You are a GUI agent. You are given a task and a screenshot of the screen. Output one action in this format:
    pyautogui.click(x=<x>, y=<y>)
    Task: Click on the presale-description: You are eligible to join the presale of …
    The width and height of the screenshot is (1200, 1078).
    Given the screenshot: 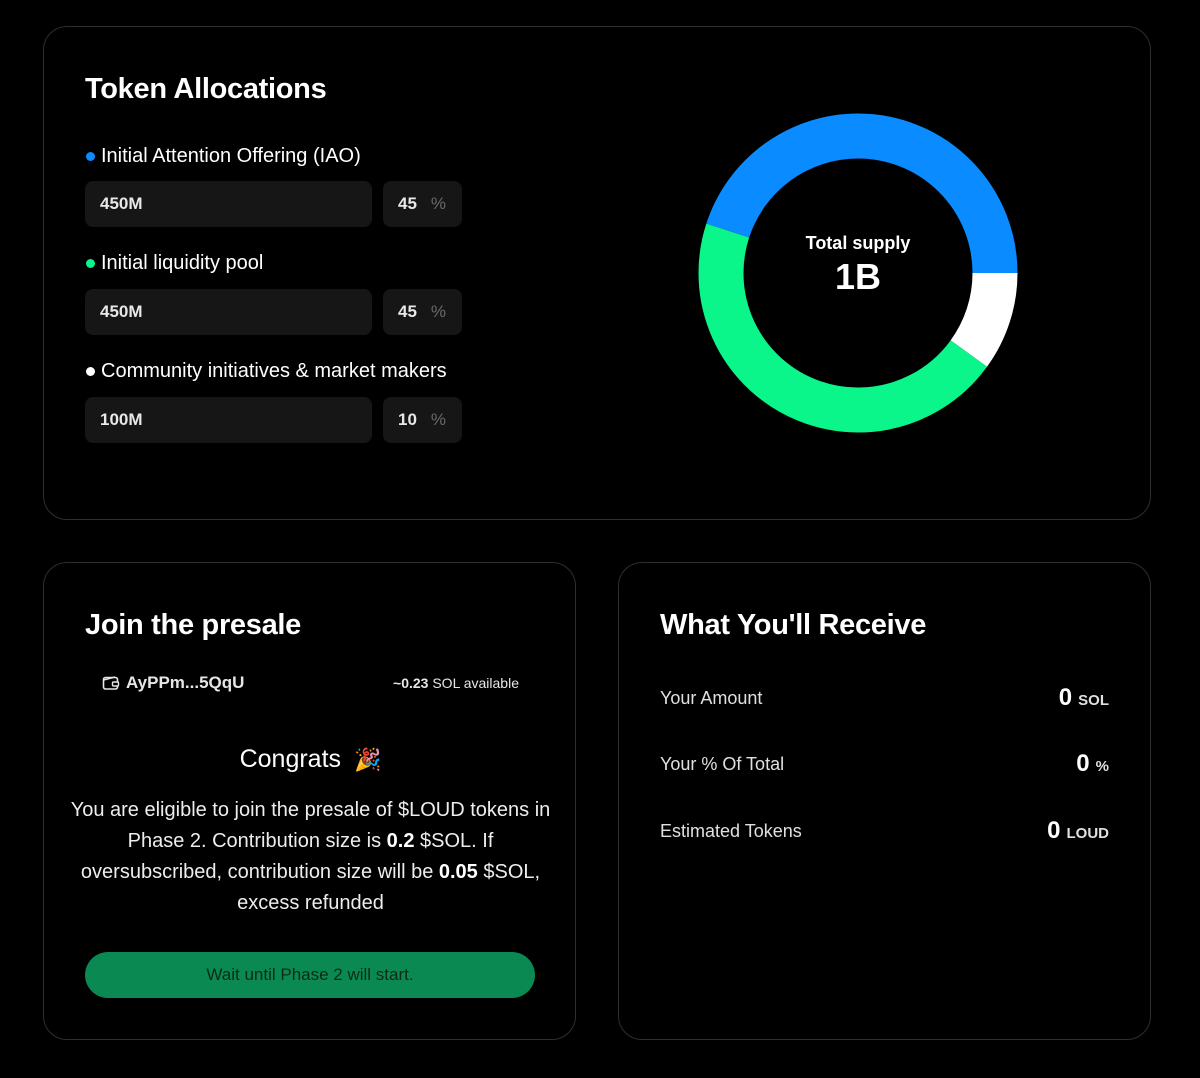 What is the action you would take?
    pyautogui.click(x=310, y=856)
    